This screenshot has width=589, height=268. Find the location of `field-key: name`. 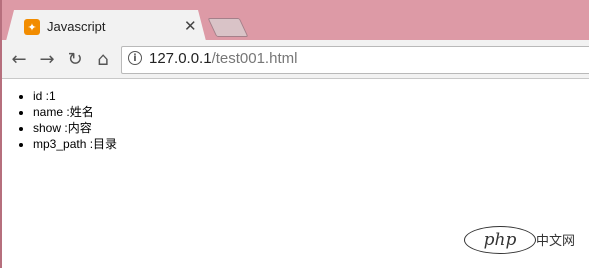

field-key: name is located at coordinates (48, 112).